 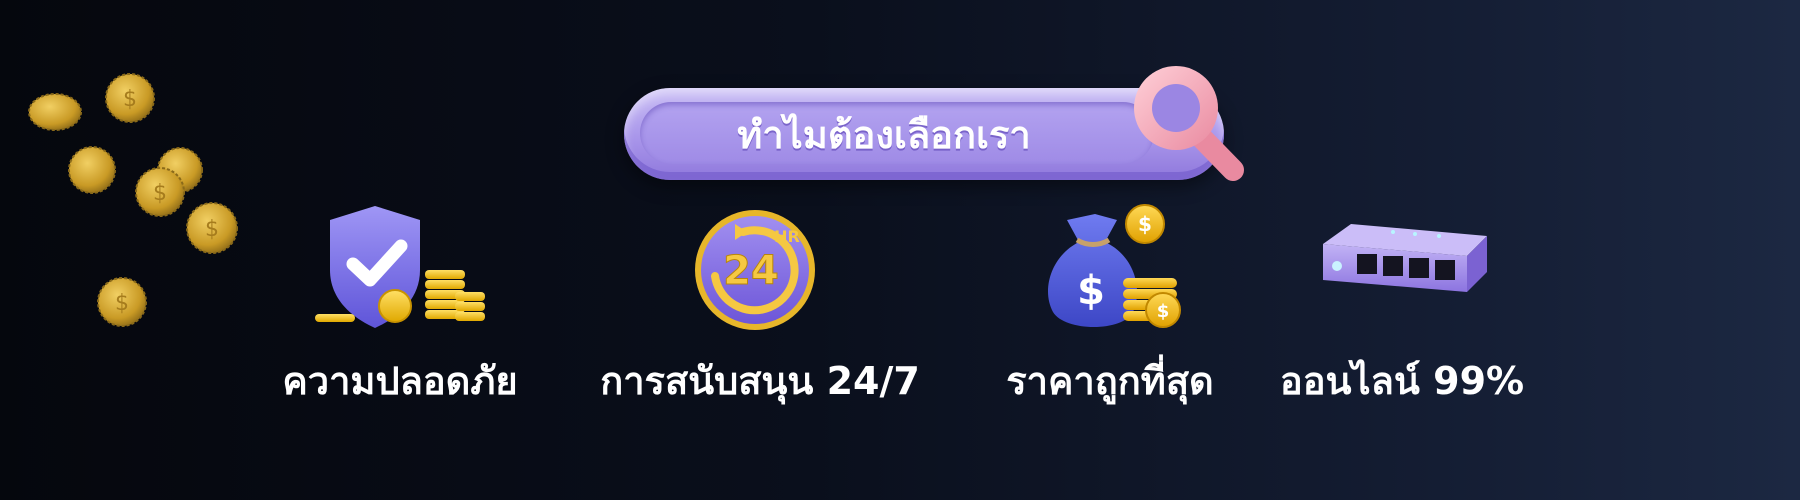 I want to click on section-title: ทำไมต้องเลือกเรา, so click(x=884, y=134).